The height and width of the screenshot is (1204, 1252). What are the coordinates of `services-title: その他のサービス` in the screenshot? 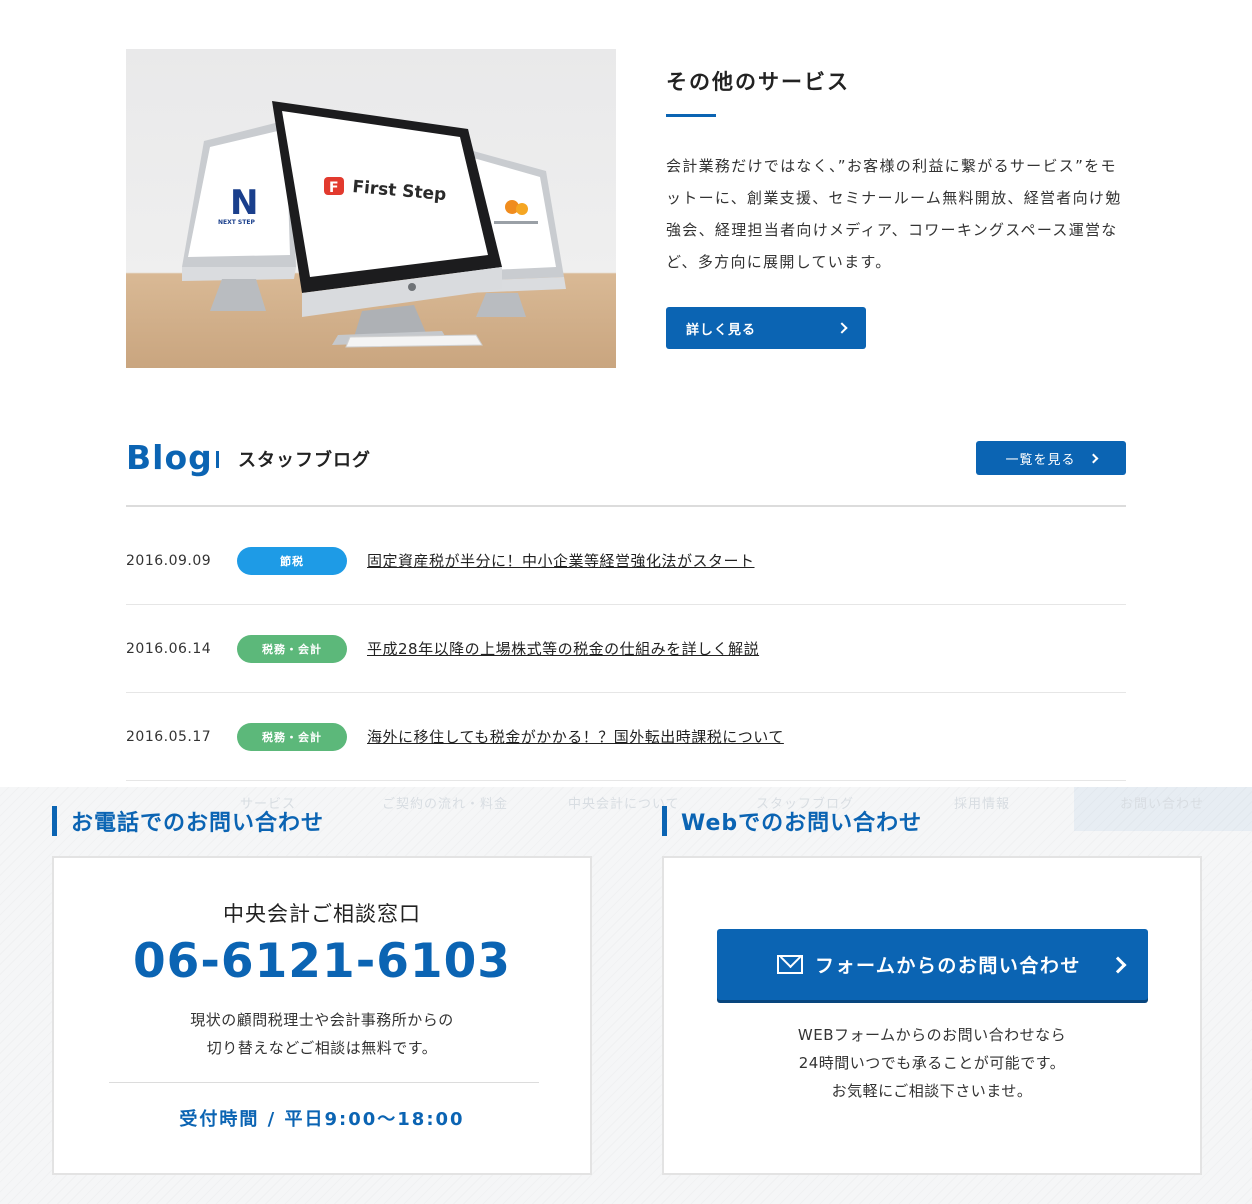 It's located at (758, 82).